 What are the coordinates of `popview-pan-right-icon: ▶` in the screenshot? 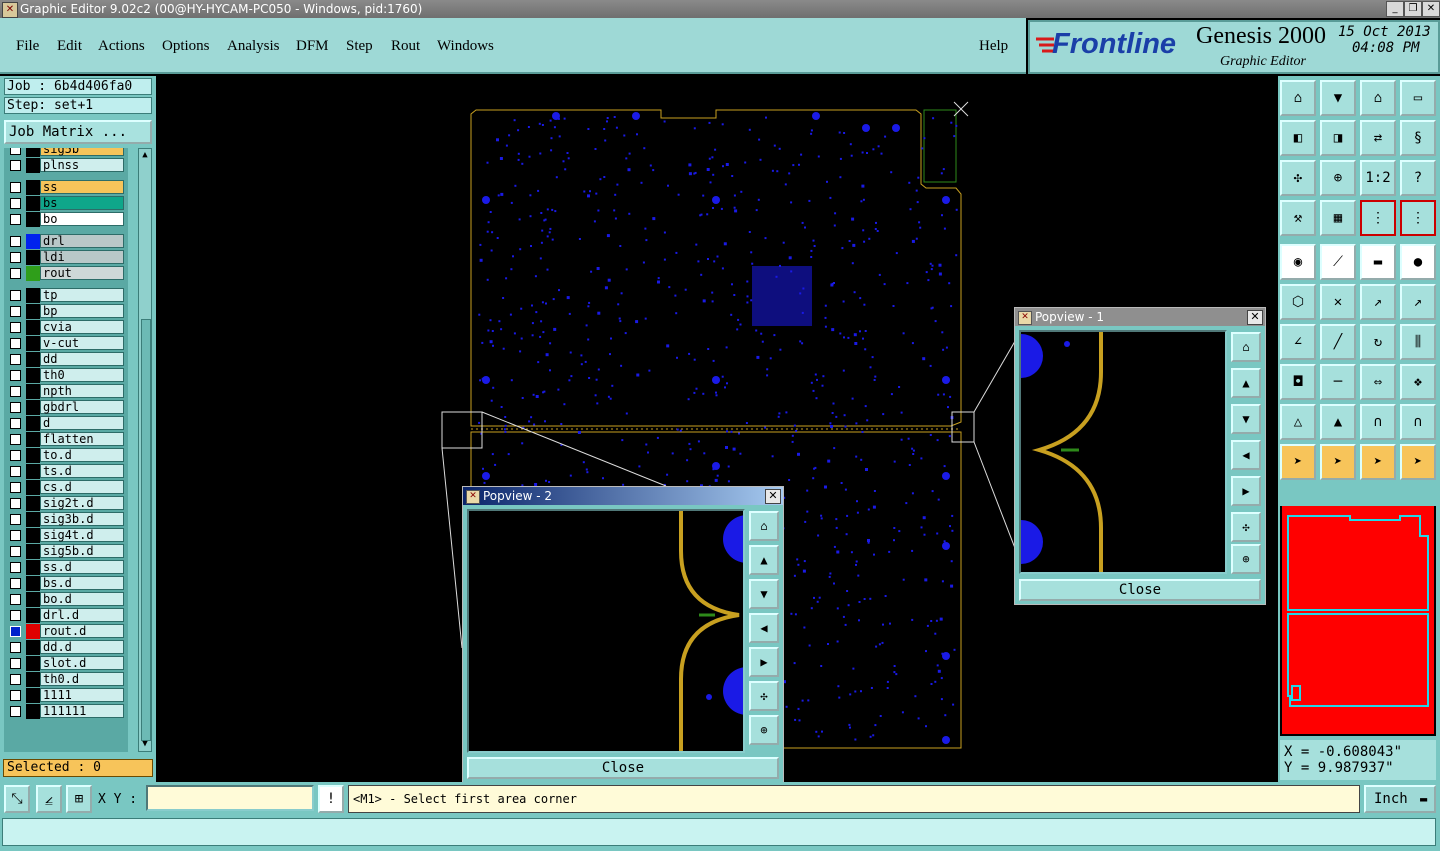 It's located at (764, 662).